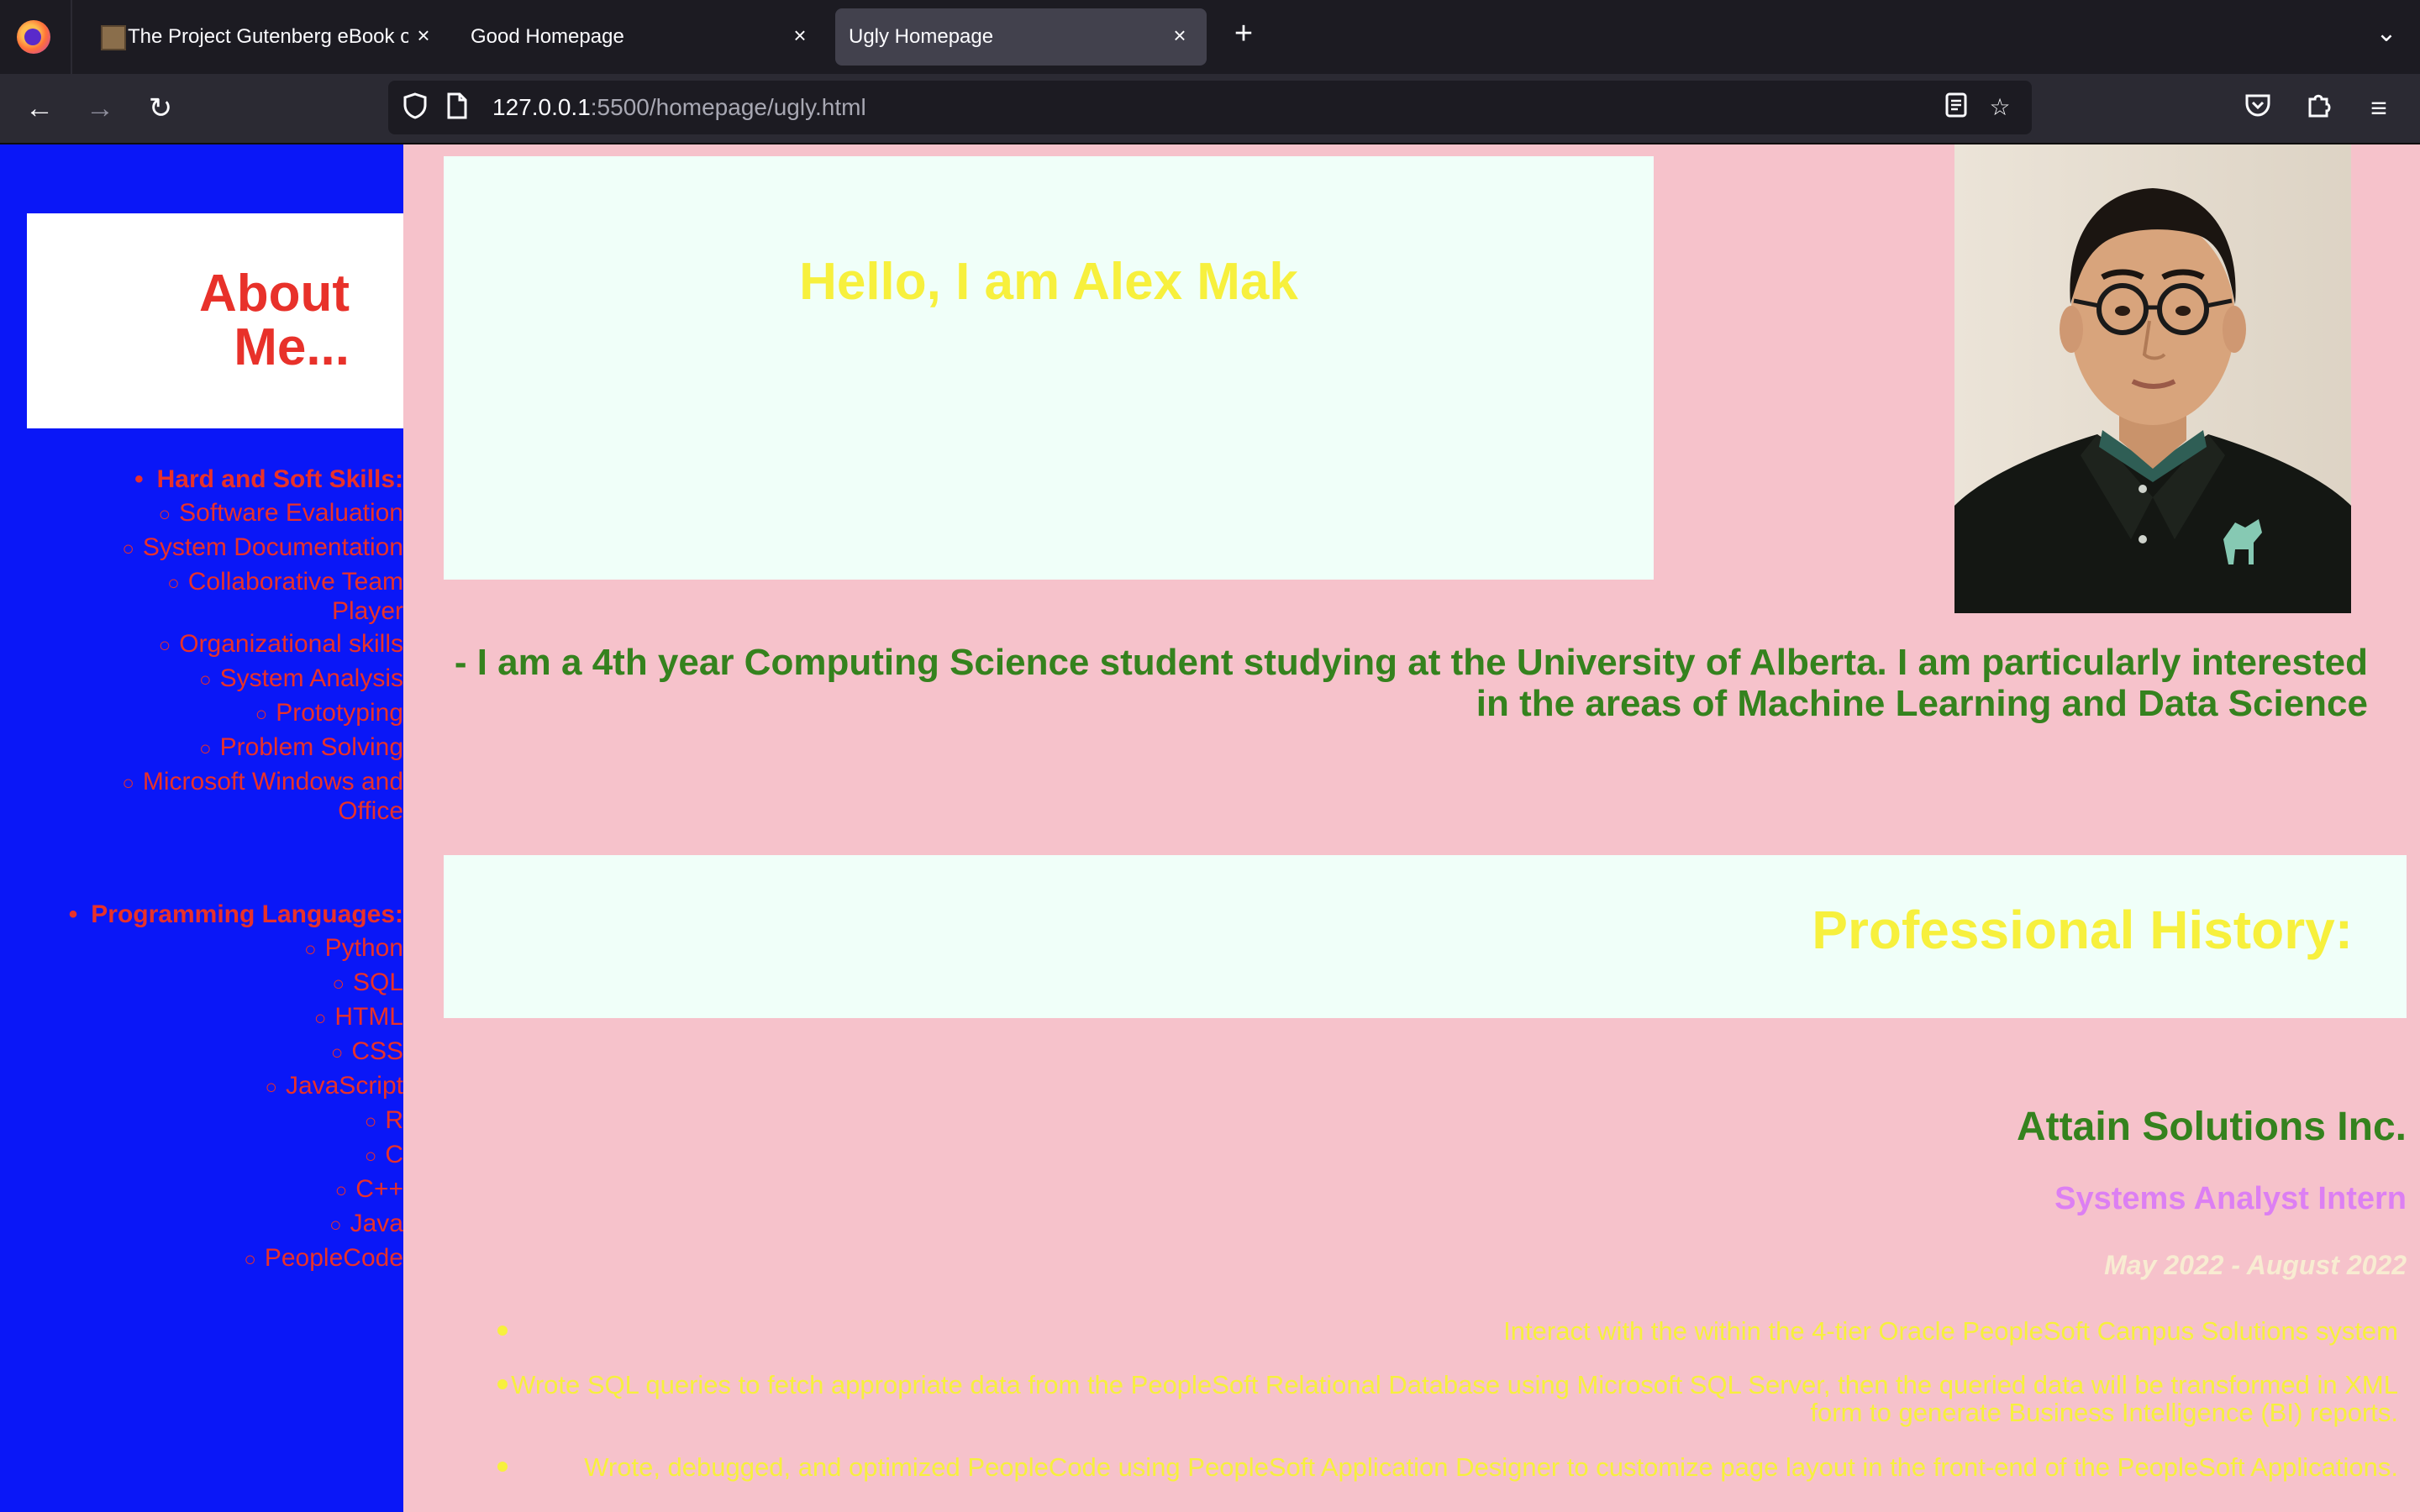 The width and height of the screenshot is (2420, 1512). What do you see at coordinates (679, 107) in the screenshot?
I see `url-text: 127.0.0.1:5500/homepage/ugly.html` at bounding box center [679, 107].